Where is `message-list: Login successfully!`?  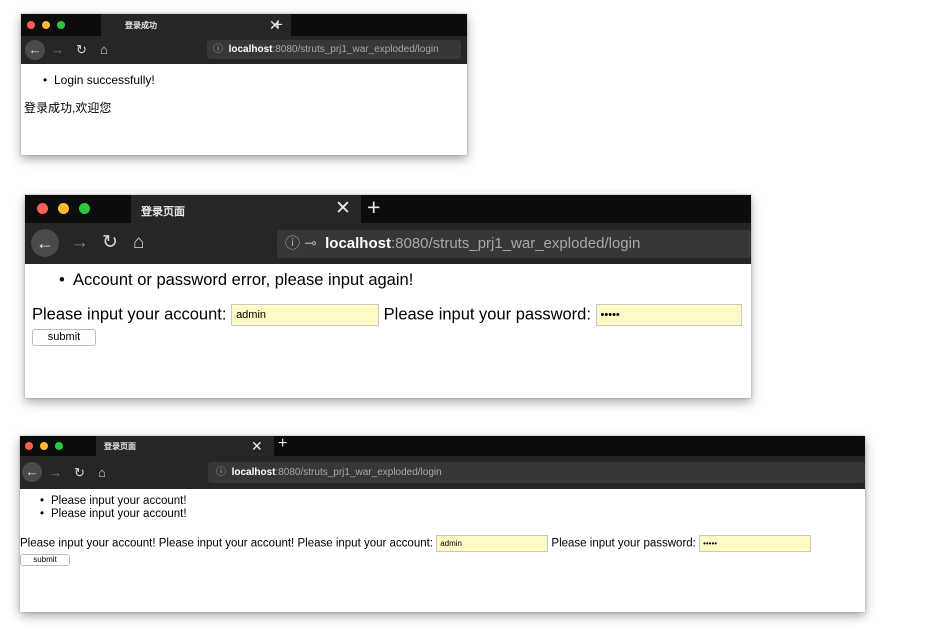
message-list: Login successfully! is located at coordinates (244, 80).